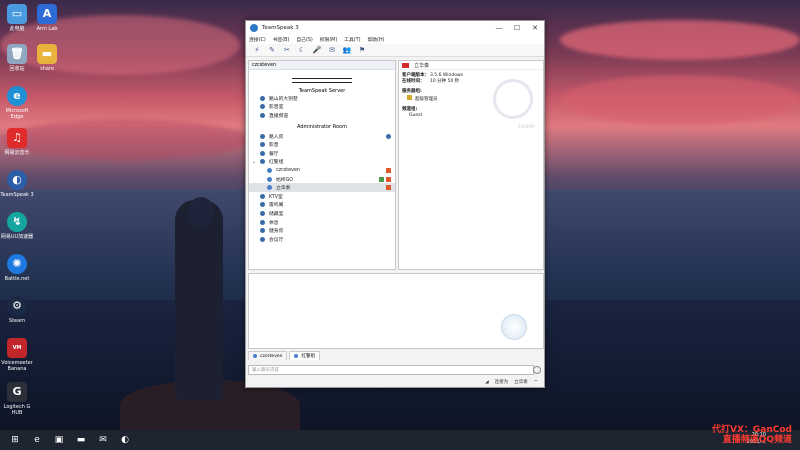 The height and width of the screenshot is (450, 800). Describe the element at coordinates (81, 440) in the screenshot. I see `file-explorer-icon: ▬` at that location.